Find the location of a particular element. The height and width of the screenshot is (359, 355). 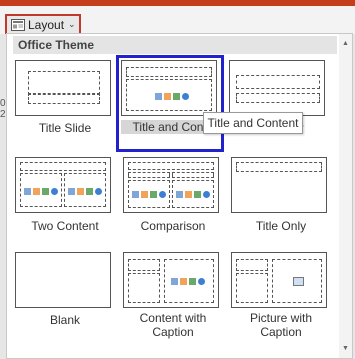

subtitle-placeholder is located at coordinates (64, 98).